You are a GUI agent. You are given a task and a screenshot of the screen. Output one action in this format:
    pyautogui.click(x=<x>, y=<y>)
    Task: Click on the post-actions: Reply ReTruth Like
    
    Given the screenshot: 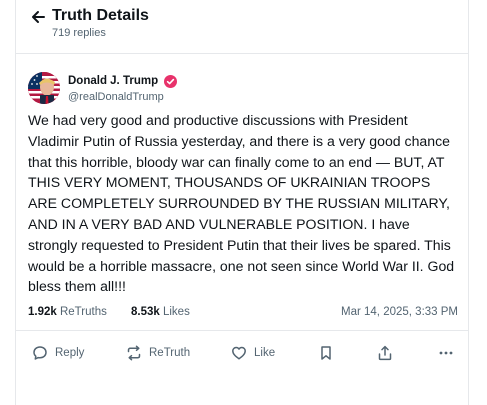 What is the action you would take?
    pyautogui.click(x=242, y=353)
    